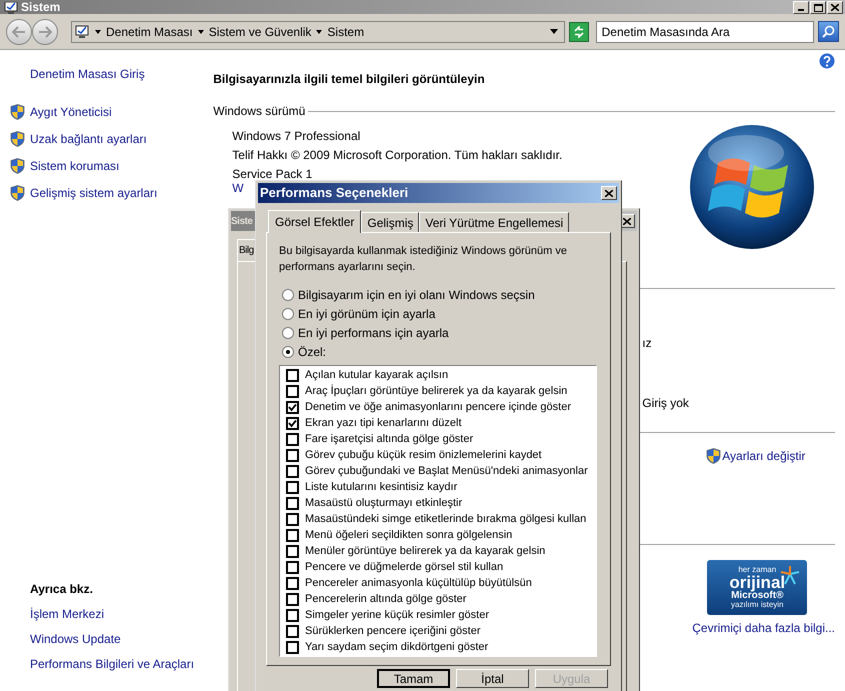 Image resolution: width=845 pixels, height=691 pixels. Describe the element at coordinates (383, 423) in the screenshot. I see `effect-label: Ekran yazı tipi kenarlarını düzelt` at that location.